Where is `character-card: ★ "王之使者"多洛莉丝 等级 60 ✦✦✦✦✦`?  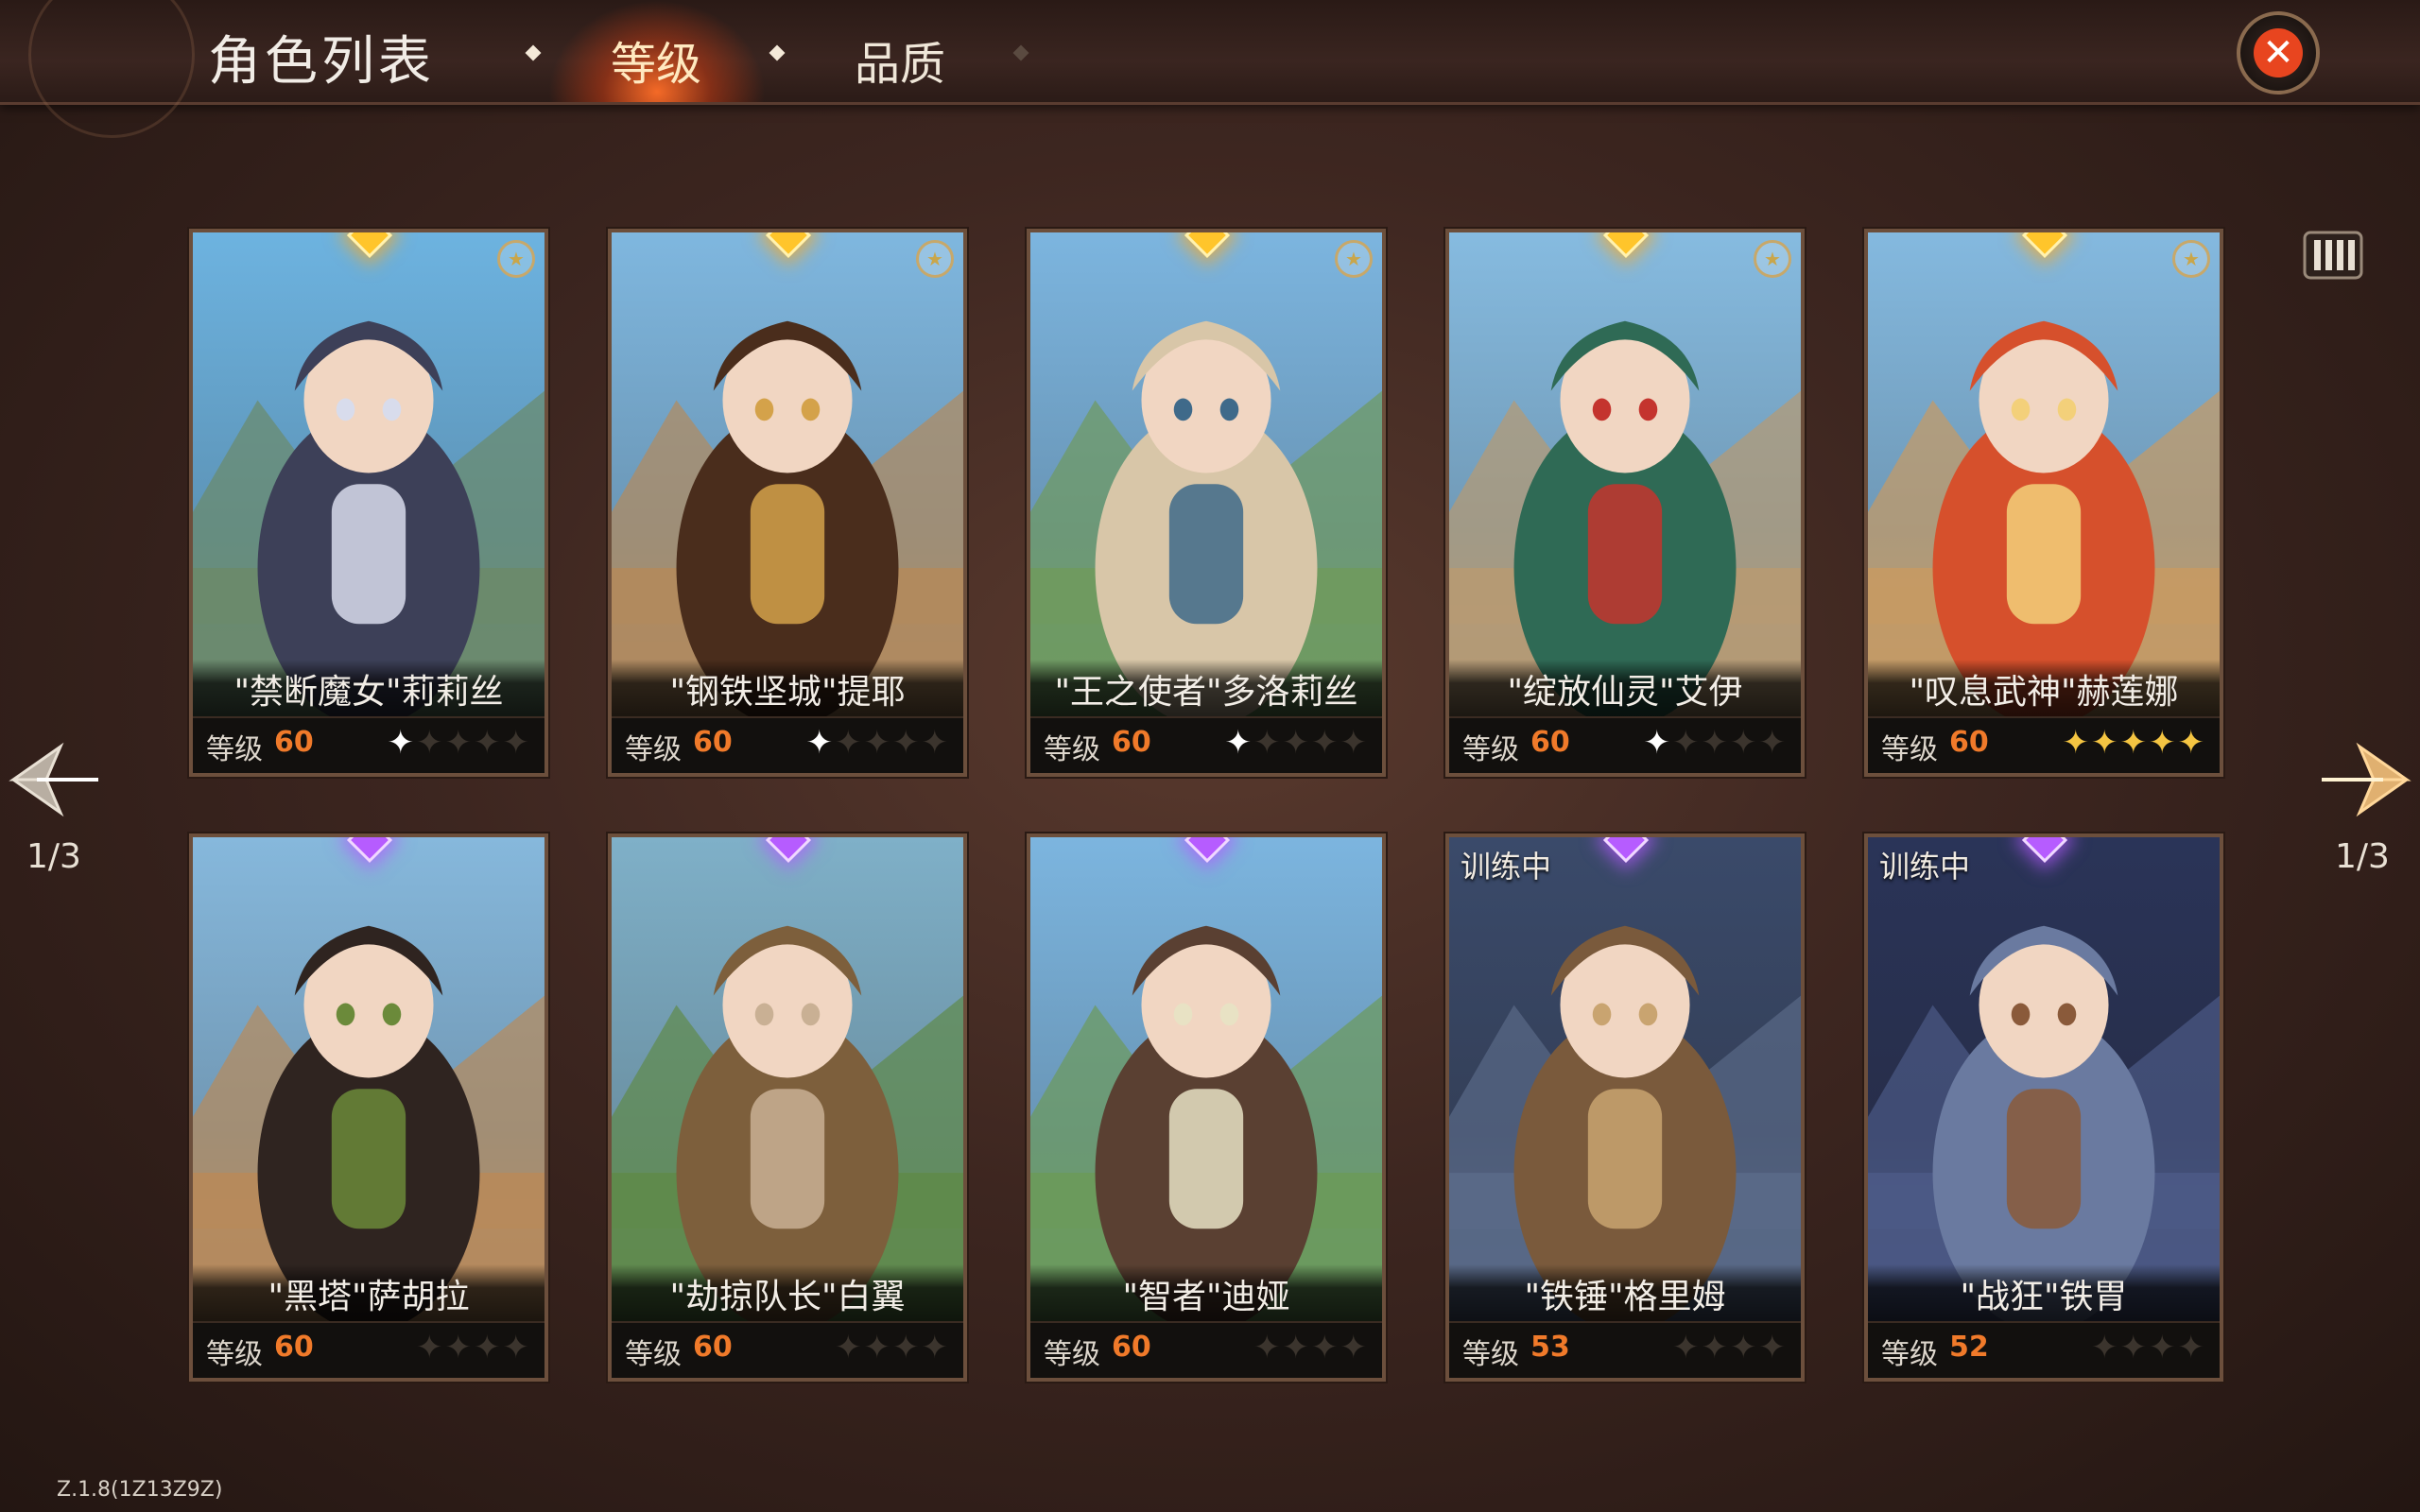 character-card: ★ "王之使者"多洛莉丝 等级 60 ✦✦✦✦✦ is located at coordinates (1206, 503).